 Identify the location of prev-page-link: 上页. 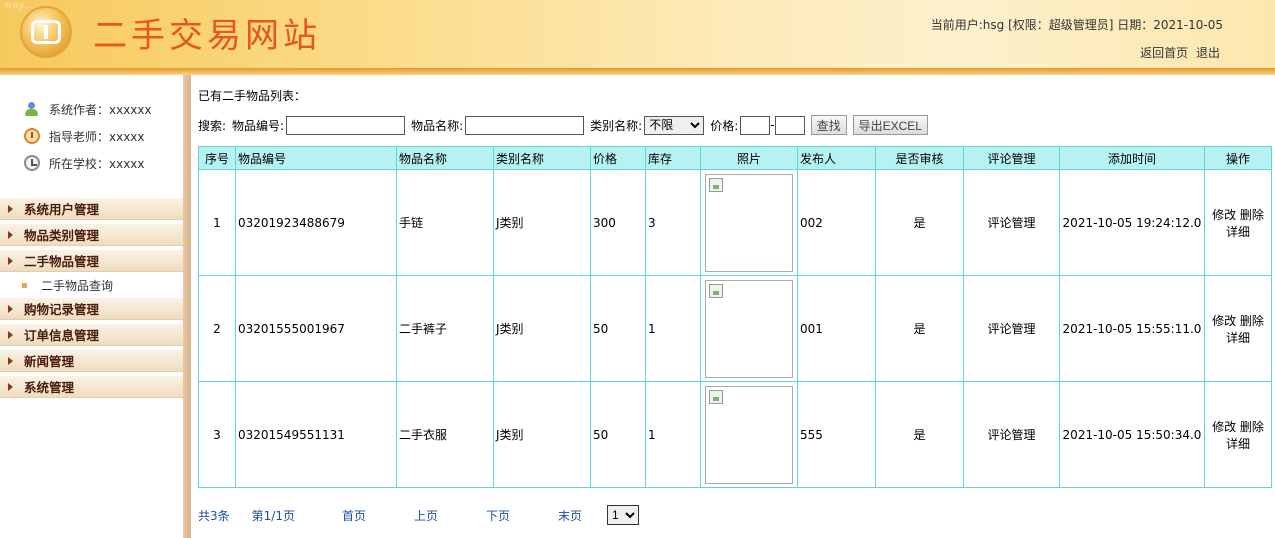
(426, 515).